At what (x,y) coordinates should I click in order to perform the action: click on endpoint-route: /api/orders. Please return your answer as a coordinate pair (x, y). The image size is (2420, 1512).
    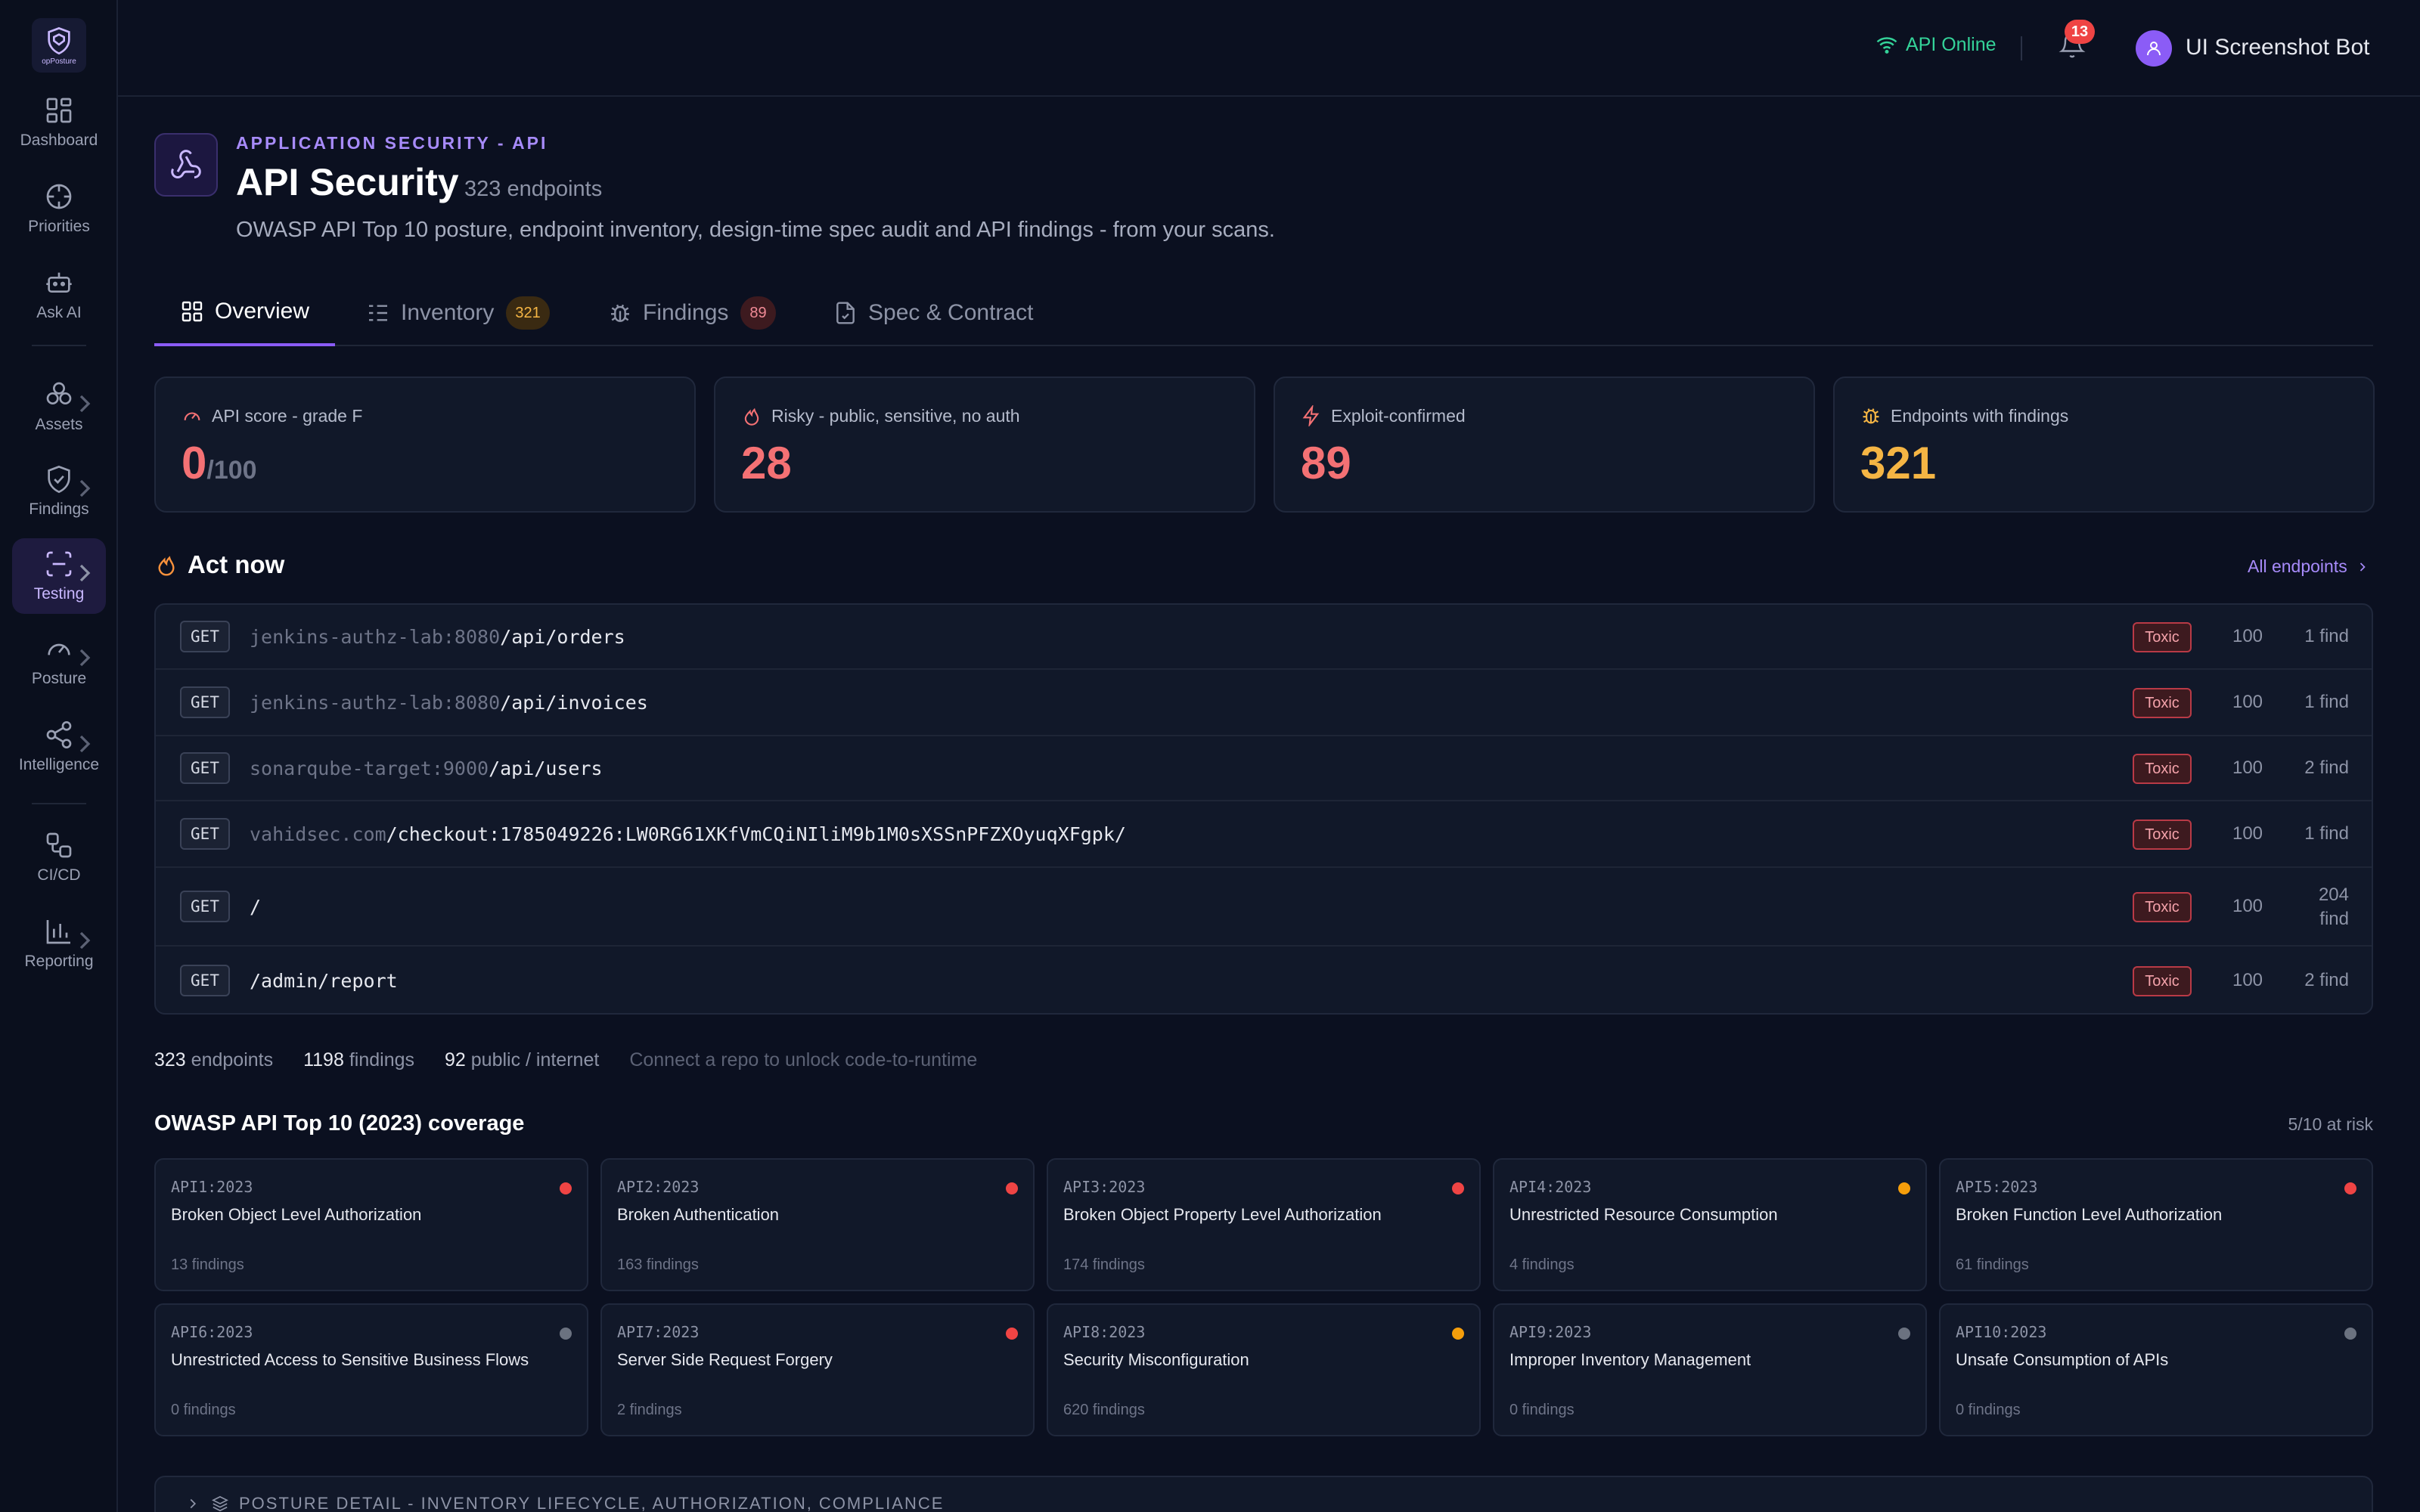
    Looking at the image, I should click on (562, 637).